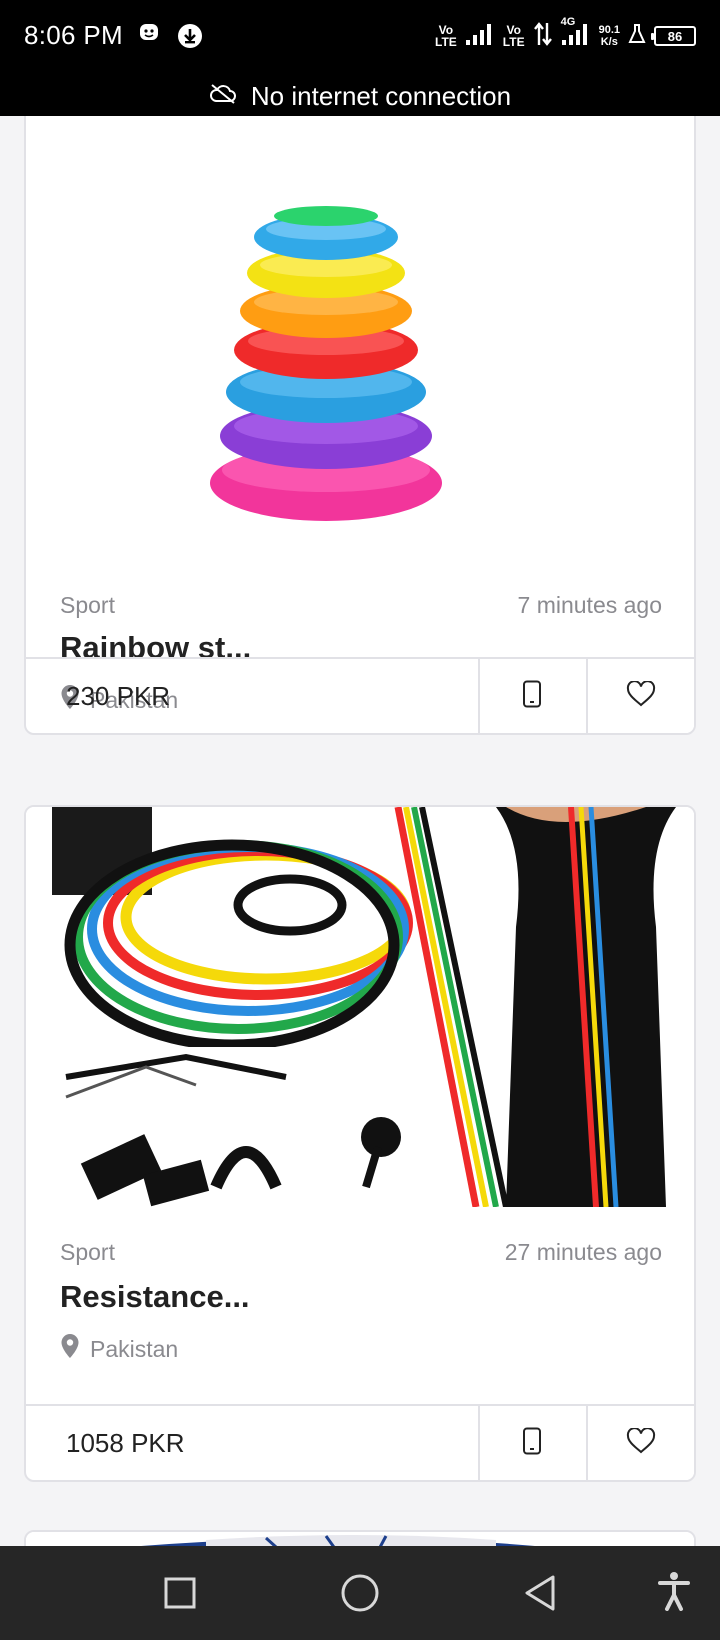 The height and width of the screenshot is (1640, 720). Describe the element at coordinates (583, 1252) in the screenshot. I see `listing-posted-time: 27 minutes ago` at that location.